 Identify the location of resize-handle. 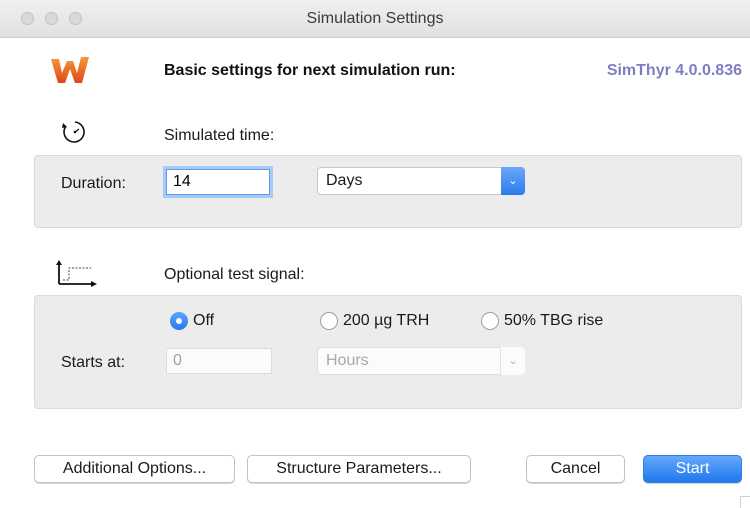
(745, 502).